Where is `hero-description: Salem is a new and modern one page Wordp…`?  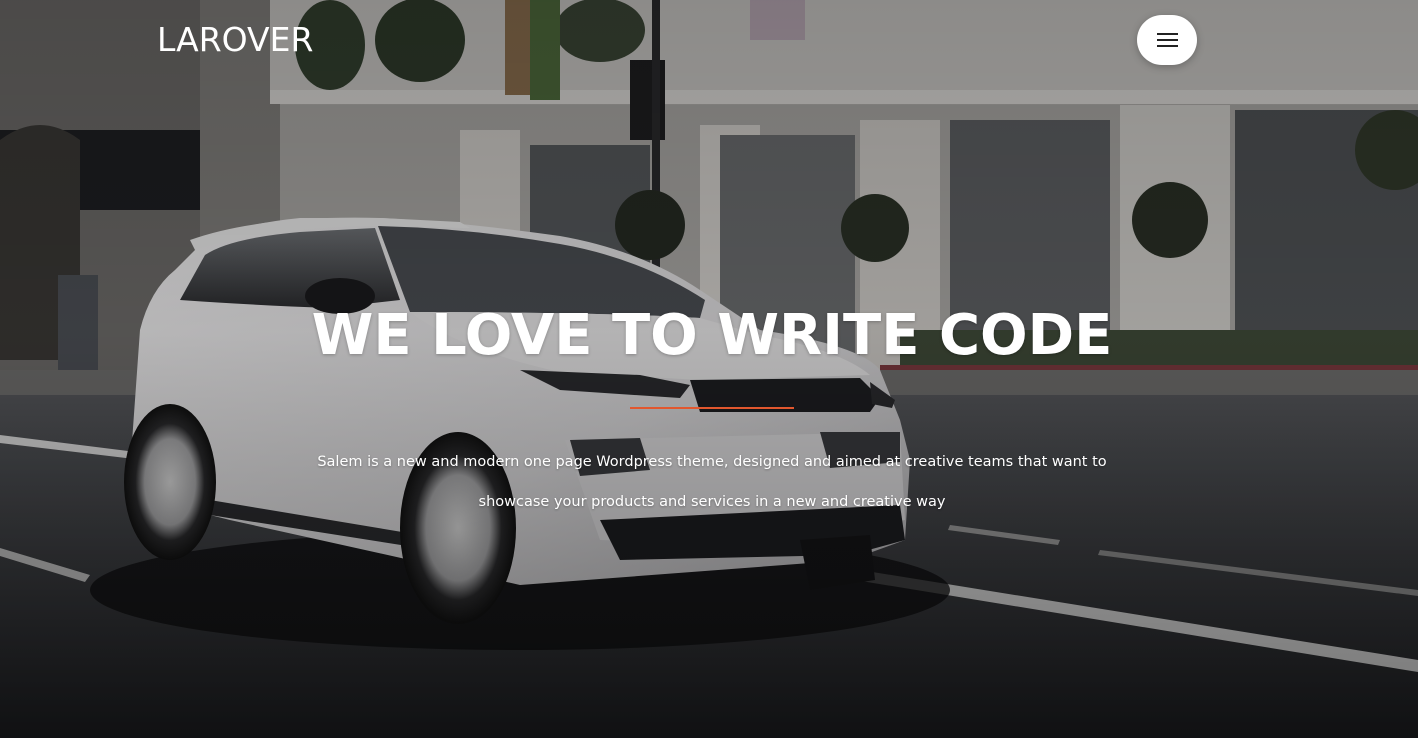
hero-description: Salem is a new and modern one page Wordp… is located at coordinates (712, 482).